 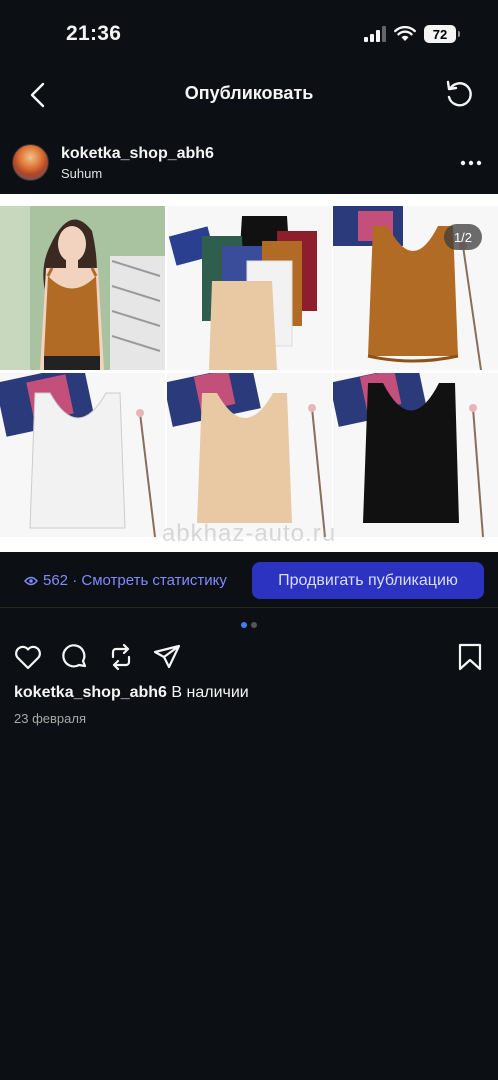 I want to click on collage-tile-beige, so click(x=249, y=455).